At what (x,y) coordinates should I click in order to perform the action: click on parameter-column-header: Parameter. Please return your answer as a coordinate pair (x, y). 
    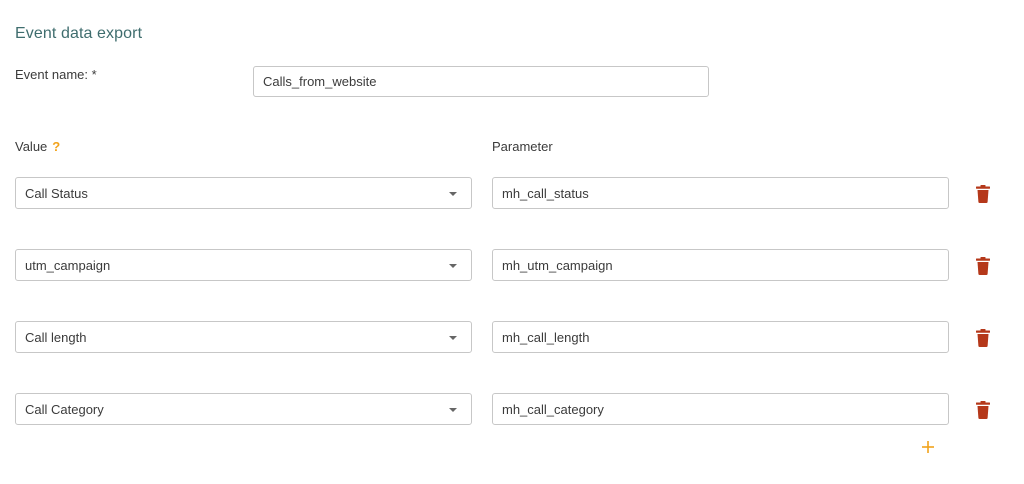
    Looking at the image, I should click on (522, 146).